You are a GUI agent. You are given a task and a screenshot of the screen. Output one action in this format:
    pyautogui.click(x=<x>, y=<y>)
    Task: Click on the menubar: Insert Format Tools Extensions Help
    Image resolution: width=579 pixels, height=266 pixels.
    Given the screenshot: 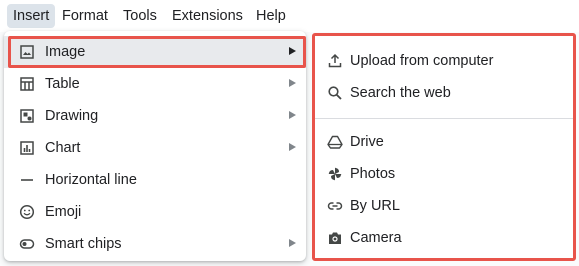 What is the action you would take?
    pyautogui.click(x=289, y=16)
    